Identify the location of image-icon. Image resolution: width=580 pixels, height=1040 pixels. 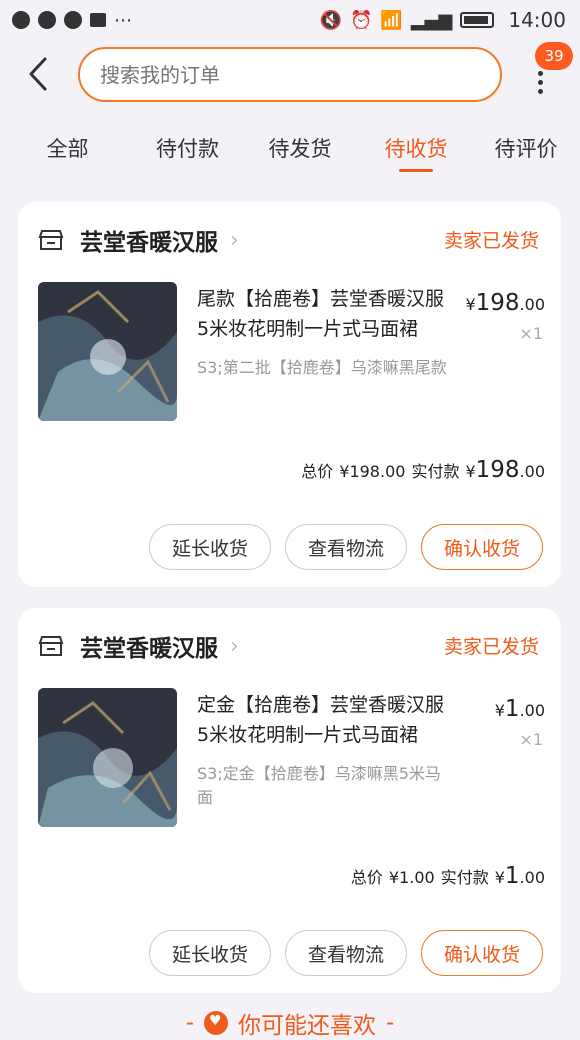
(98, 20).